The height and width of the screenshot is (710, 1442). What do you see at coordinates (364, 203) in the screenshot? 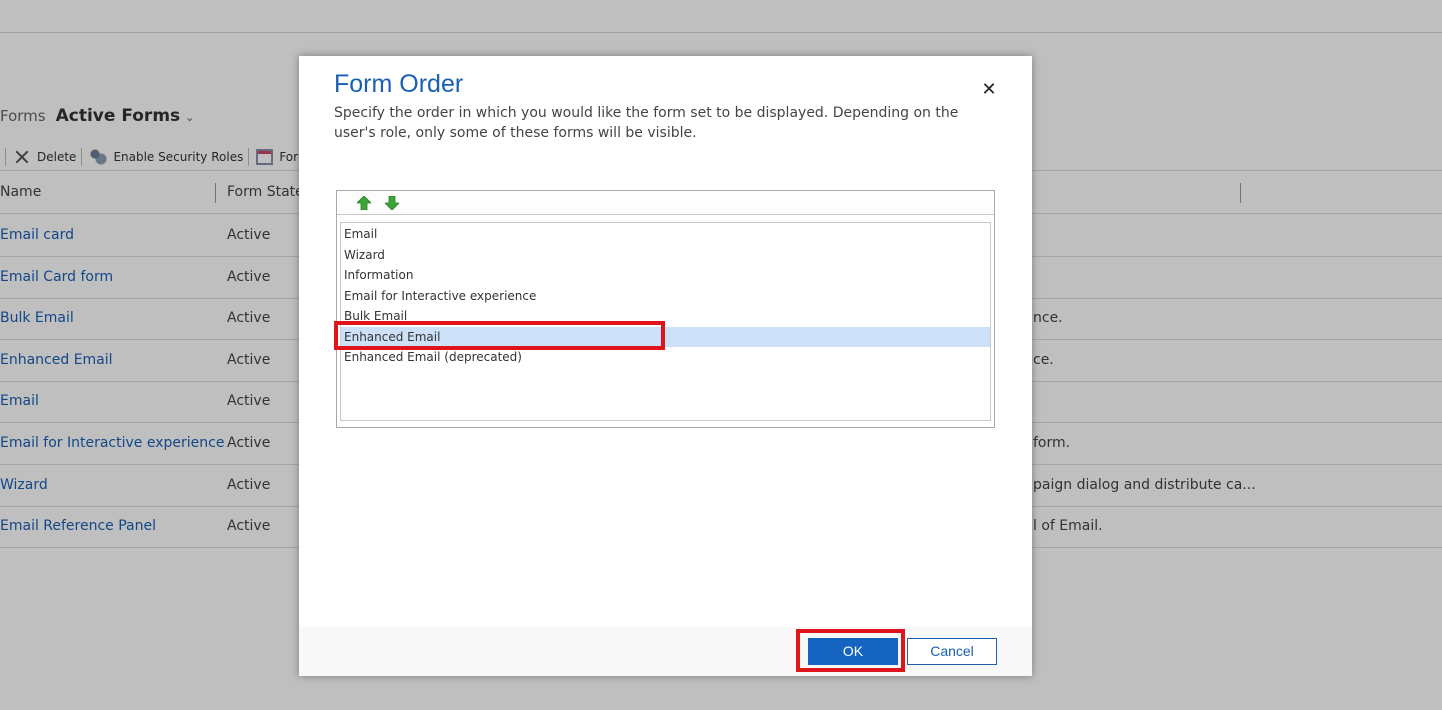
I see `move-up-arrow-icon` at bounding box center [364, 203].